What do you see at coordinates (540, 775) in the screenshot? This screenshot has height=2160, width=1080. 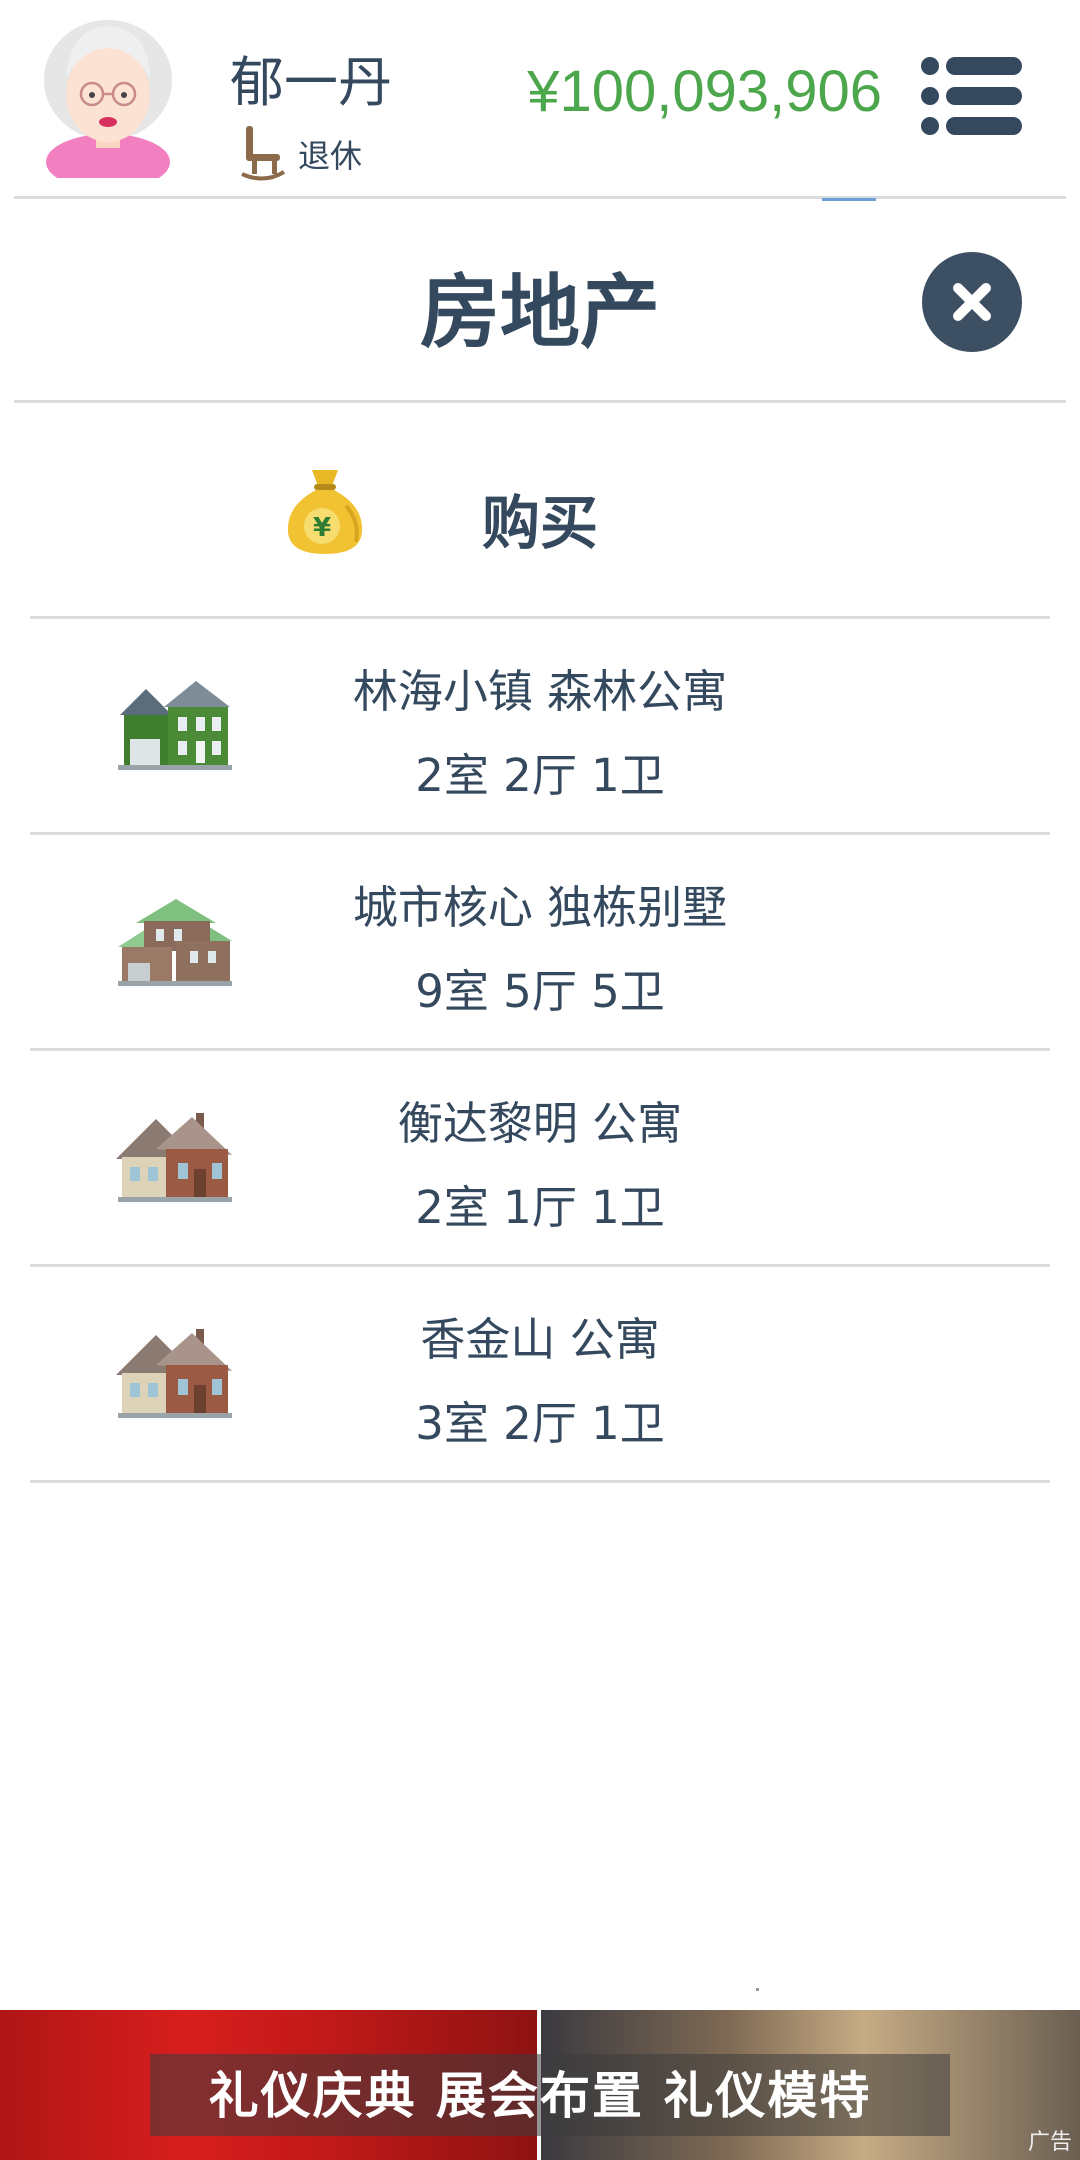 I see `property-rooms: 2室 2厅 1卫` at bounding box center [540, 775].